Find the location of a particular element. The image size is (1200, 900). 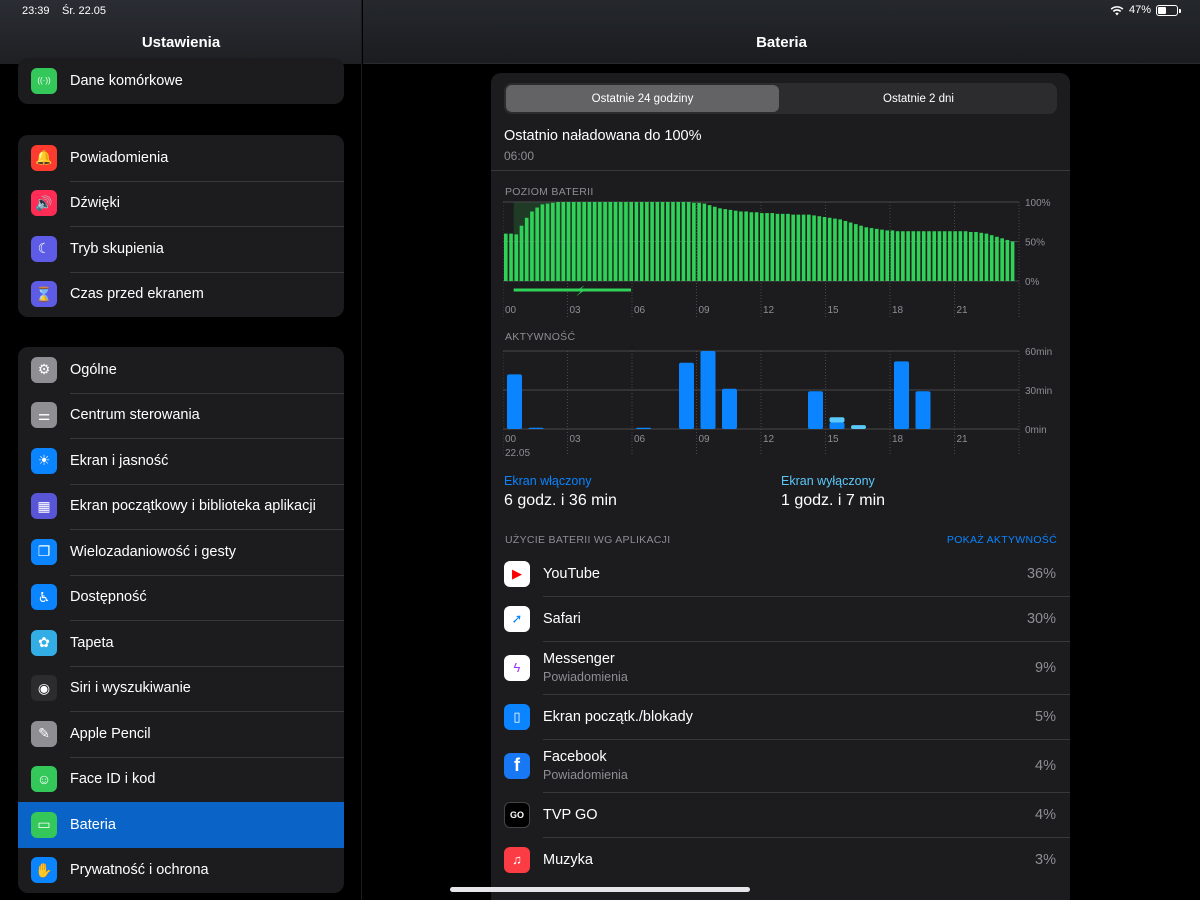

sidebar-item-battery: ▭ Bateria is located at coordinates (181, 825).